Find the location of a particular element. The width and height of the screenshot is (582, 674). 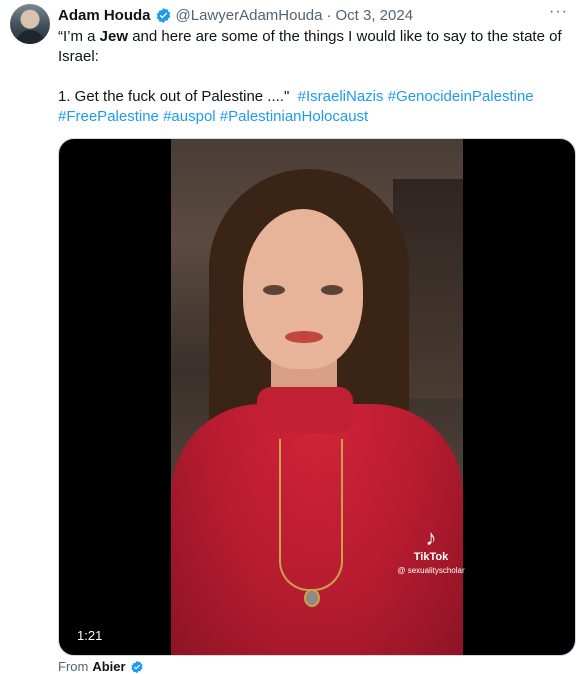

source-label: From is located at coordinates (73, 666).